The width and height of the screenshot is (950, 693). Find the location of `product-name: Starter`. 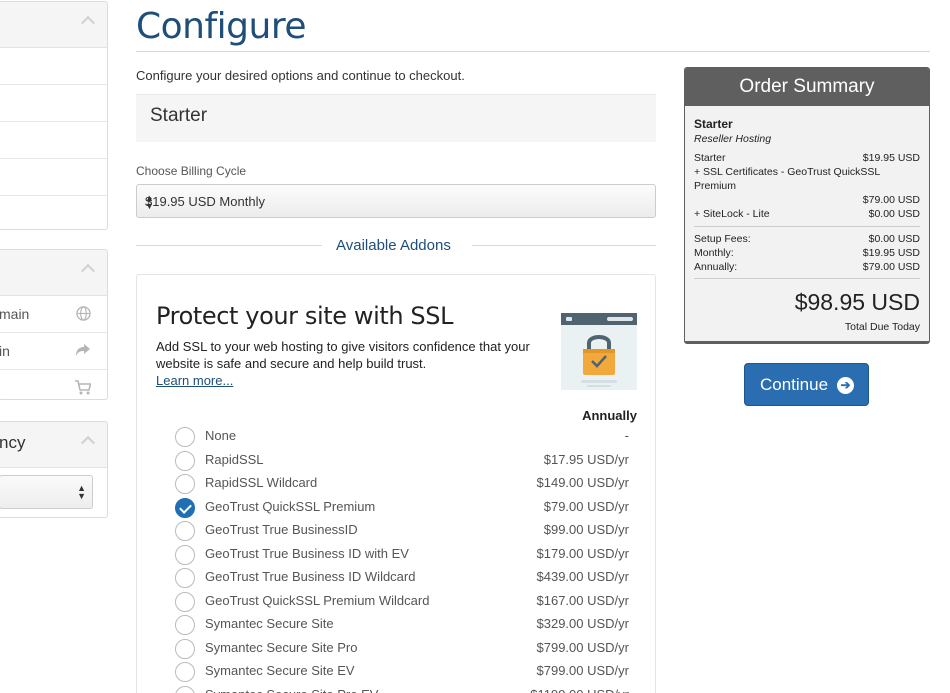

product-name: Starter is located at coordinates (179, 115).